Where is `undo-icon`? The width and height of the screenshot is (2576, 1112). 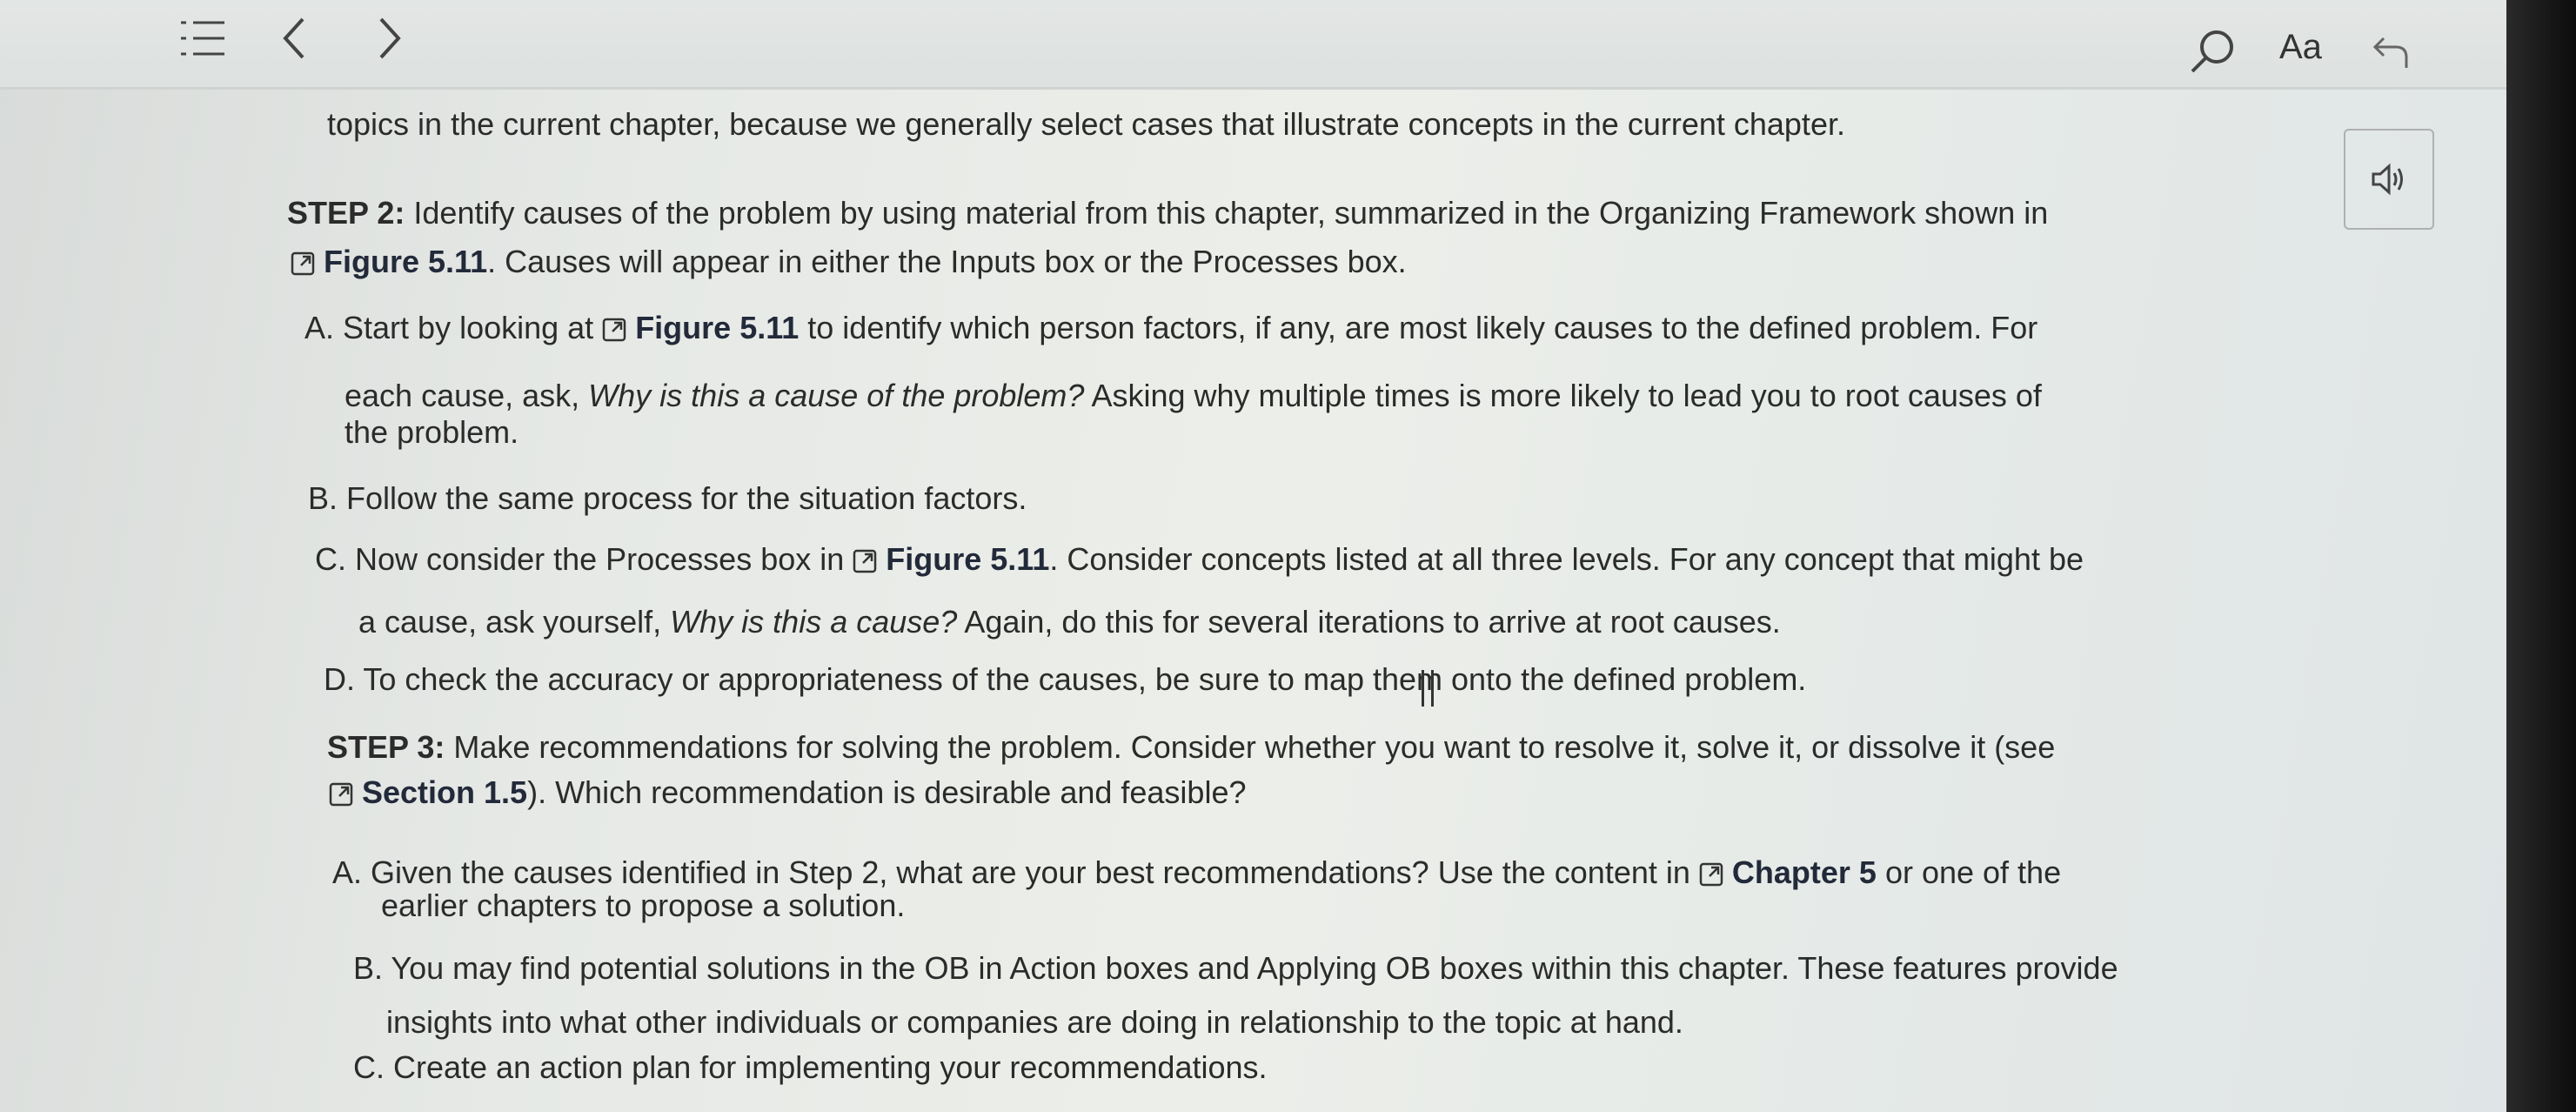
undo-icon is located at coordinates (2391, 52).